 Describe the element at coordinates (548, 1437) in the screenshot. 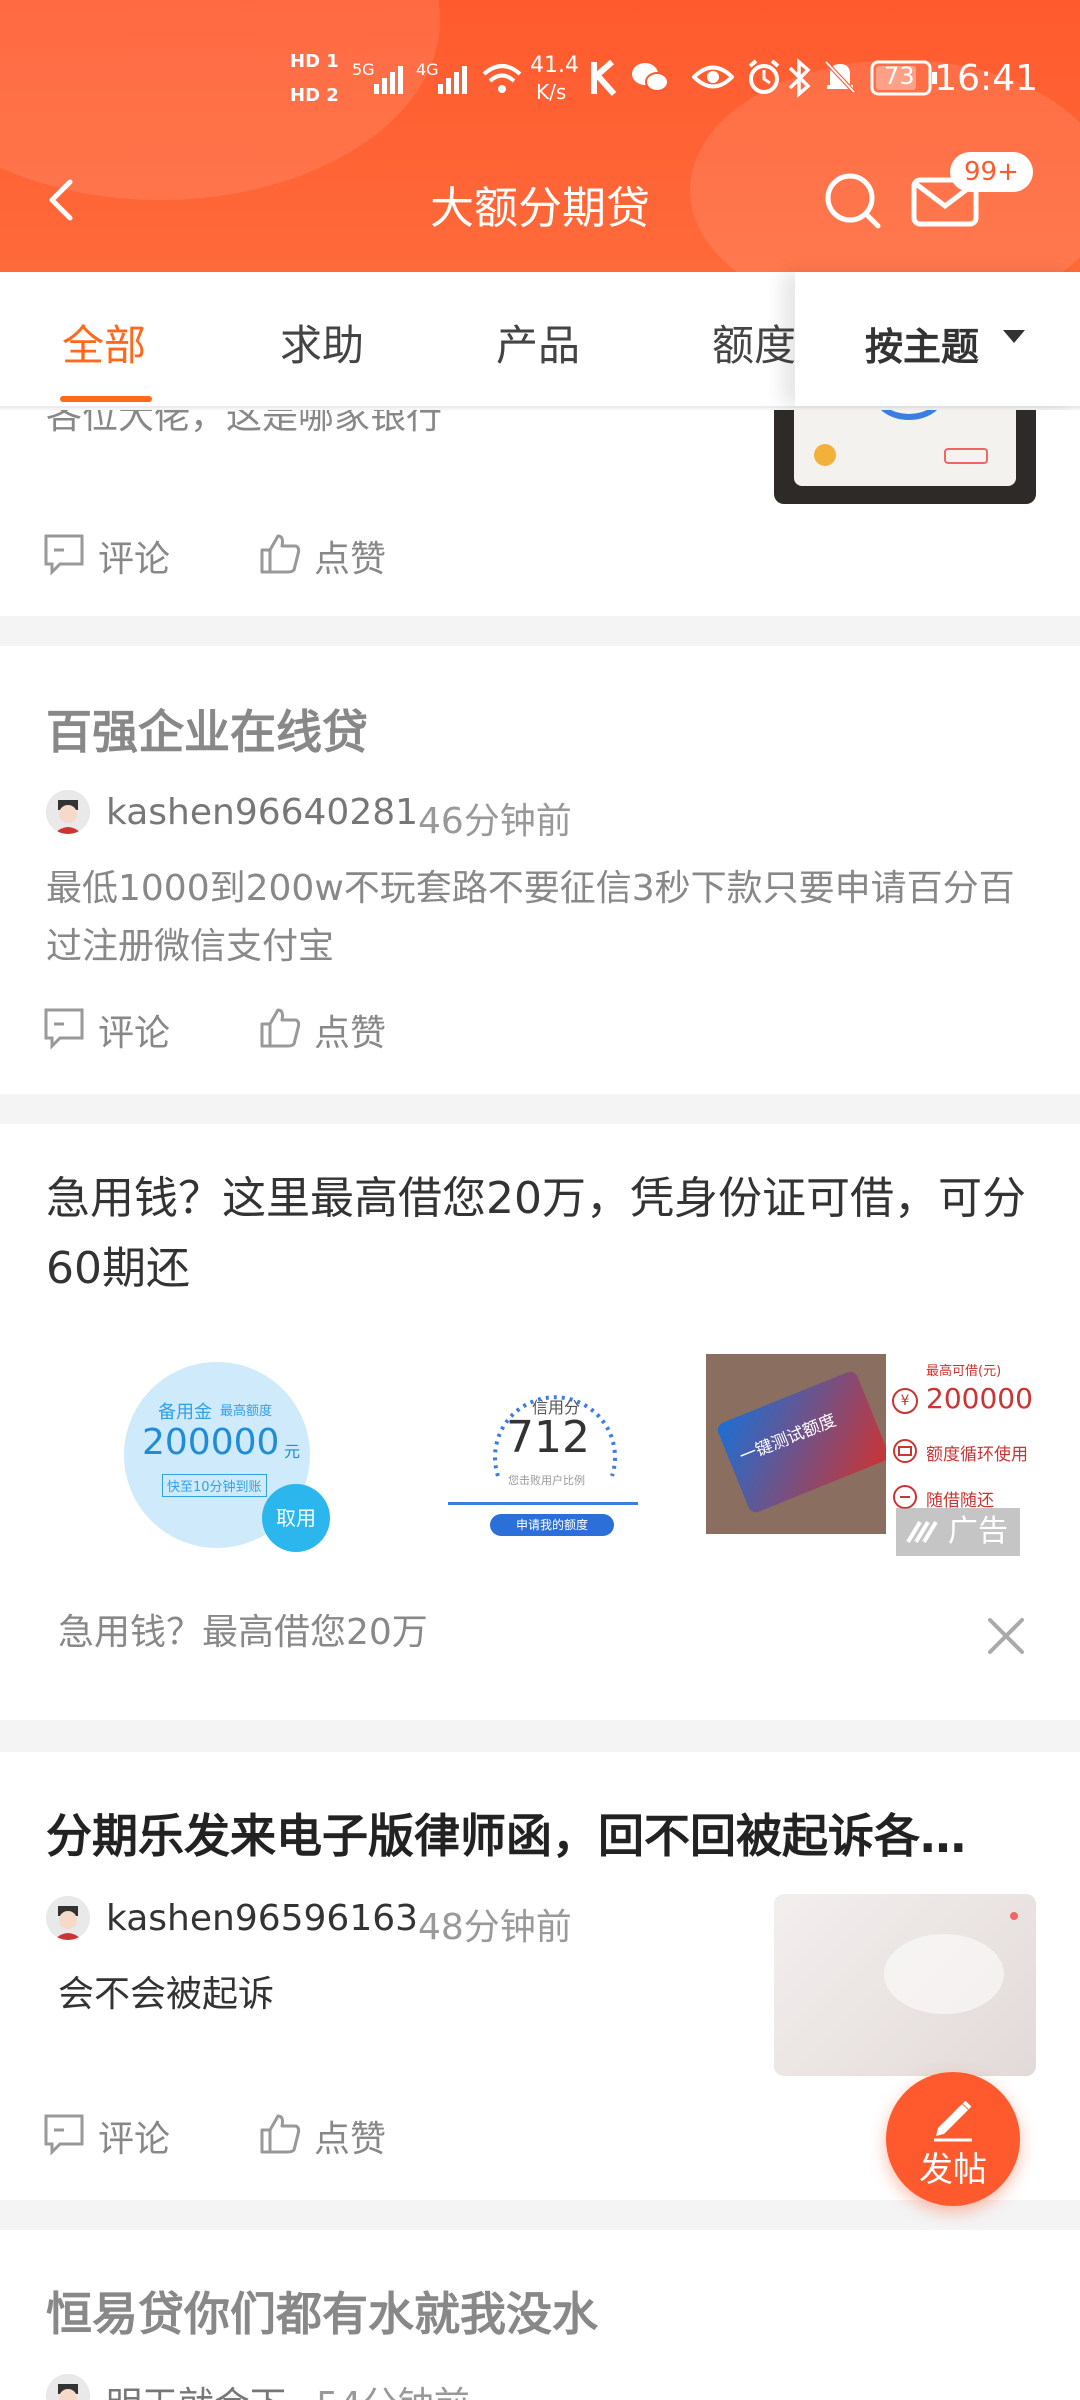

I see `score-value: 712` at that location.